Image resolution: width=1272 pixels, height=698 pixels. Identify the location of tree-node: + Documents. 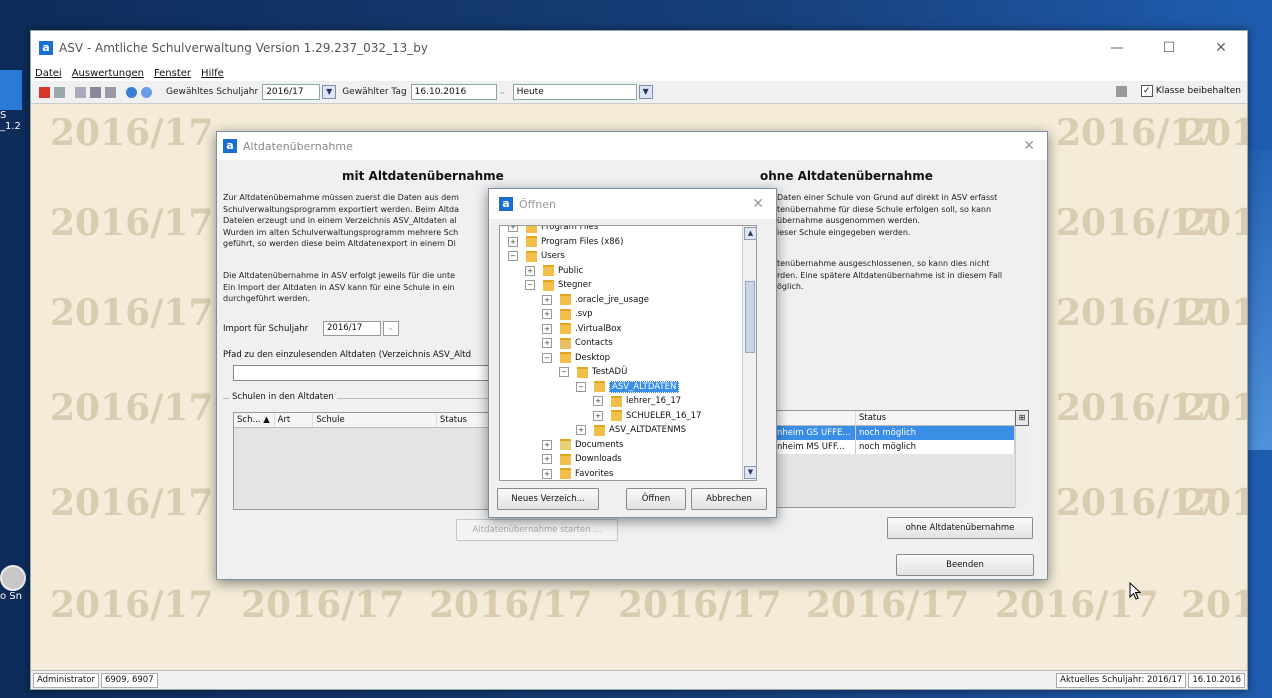
(582, 445).